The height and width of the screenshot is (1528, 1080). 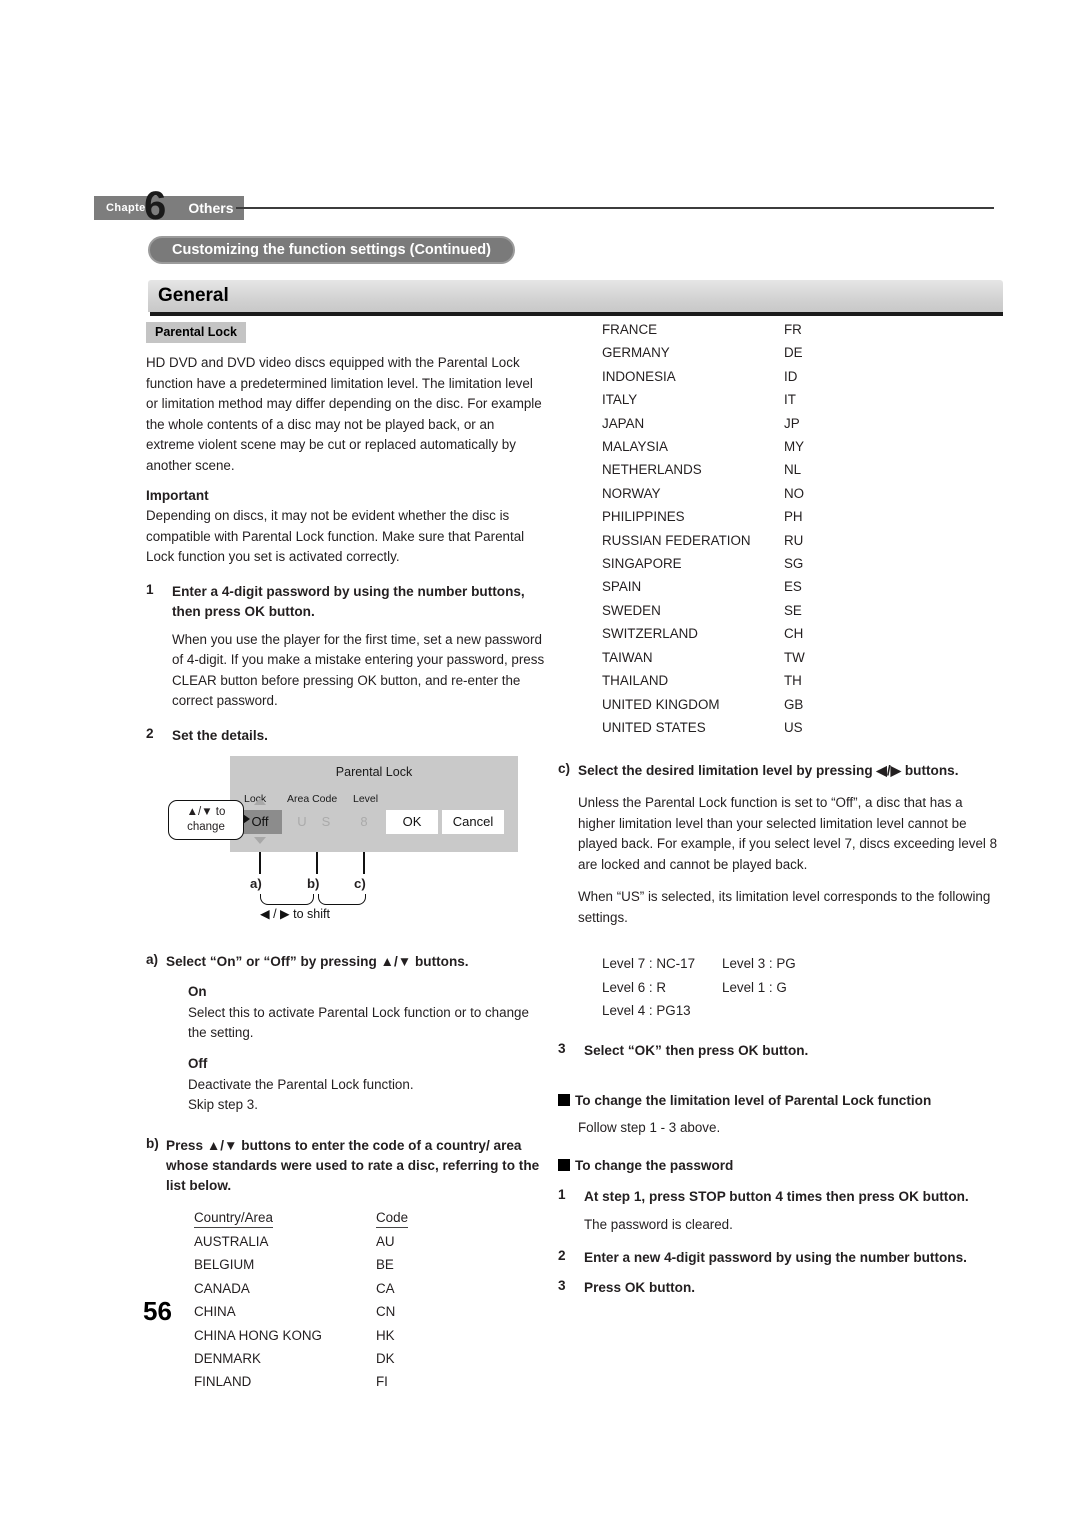 I want to click on square-bullet-icon, so click(x=564, y=1099).